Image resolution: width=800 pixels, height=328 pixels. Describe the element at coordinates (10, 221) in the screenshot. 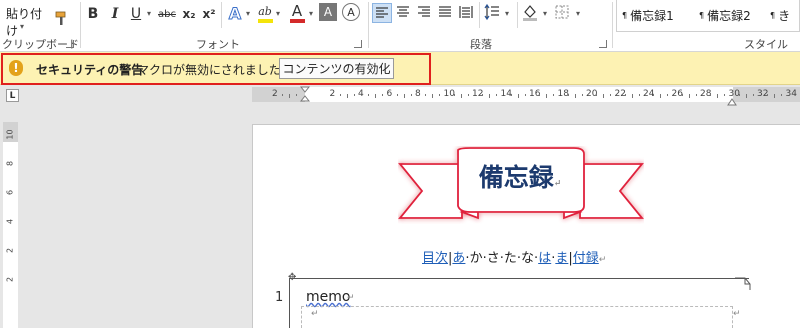

I see `v-ruler-tick-label: 4` at that location.